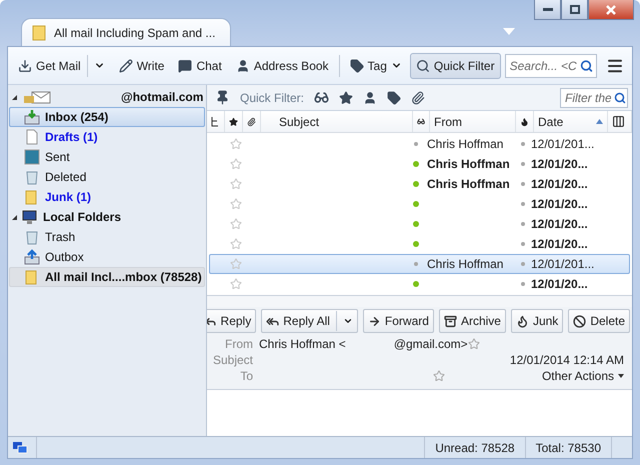 The height and width of the screenshot is (465, 640). I want to click on folder-item: All mail Incl....mbox (78528), so click(107, 277).